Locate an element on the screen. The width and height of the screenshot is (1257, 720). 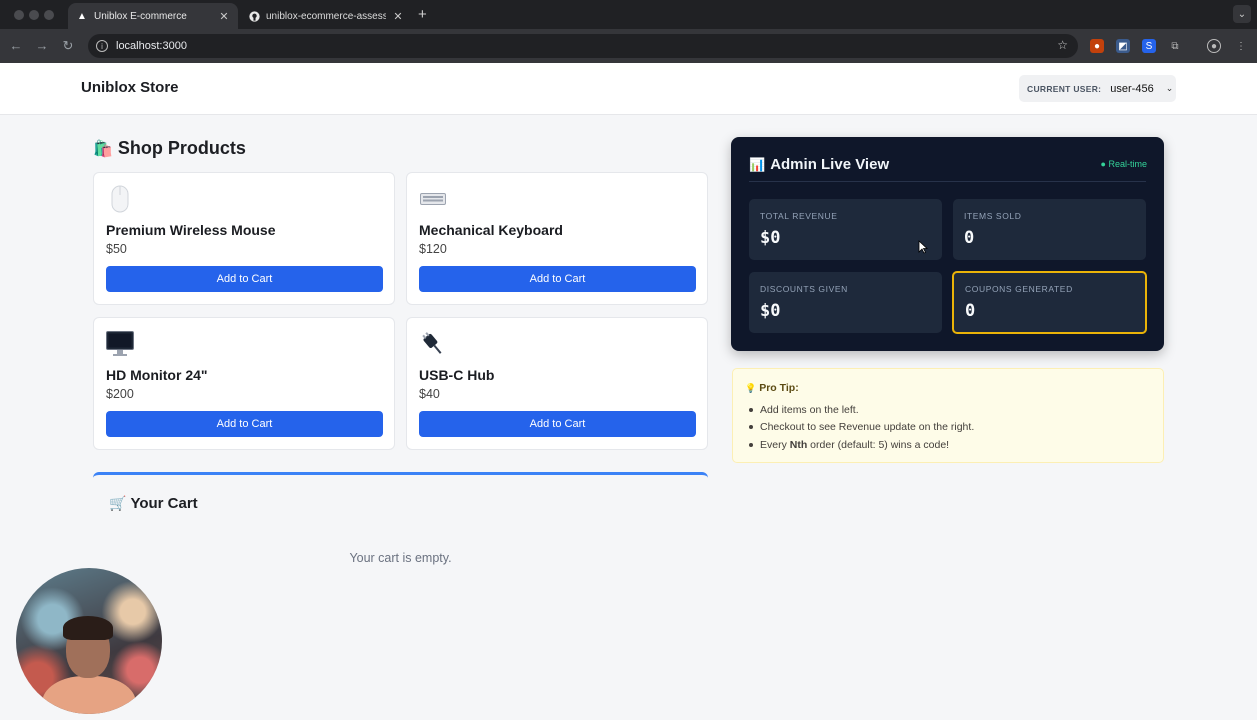
app-header: Uniblox Store CURRENT USER: user-456 ⌄ is located at coordinates (628, 89).